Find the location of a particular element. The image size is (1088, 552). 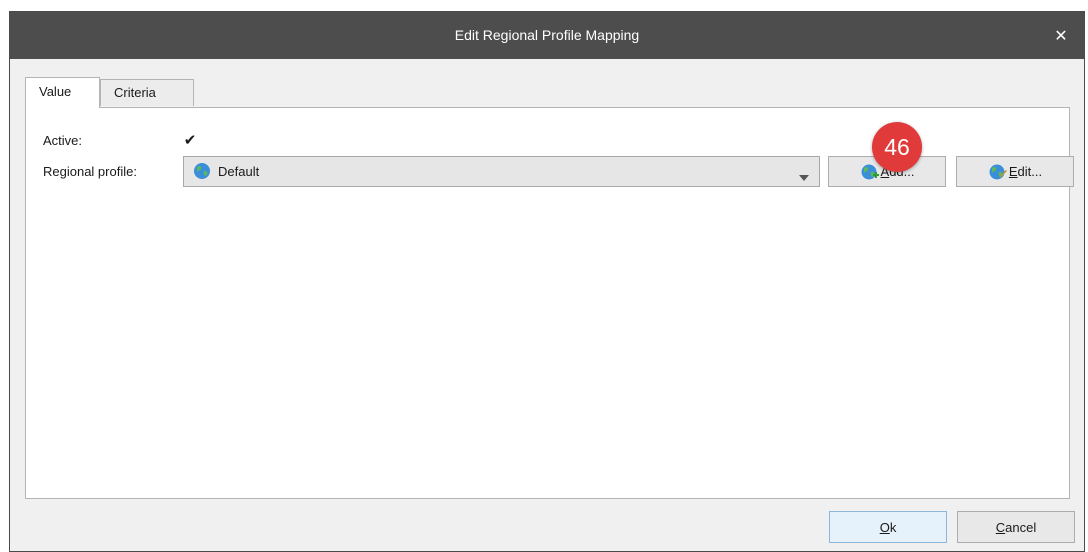

edit-button-mnemonic: E is located at coordinates (1013, 171).